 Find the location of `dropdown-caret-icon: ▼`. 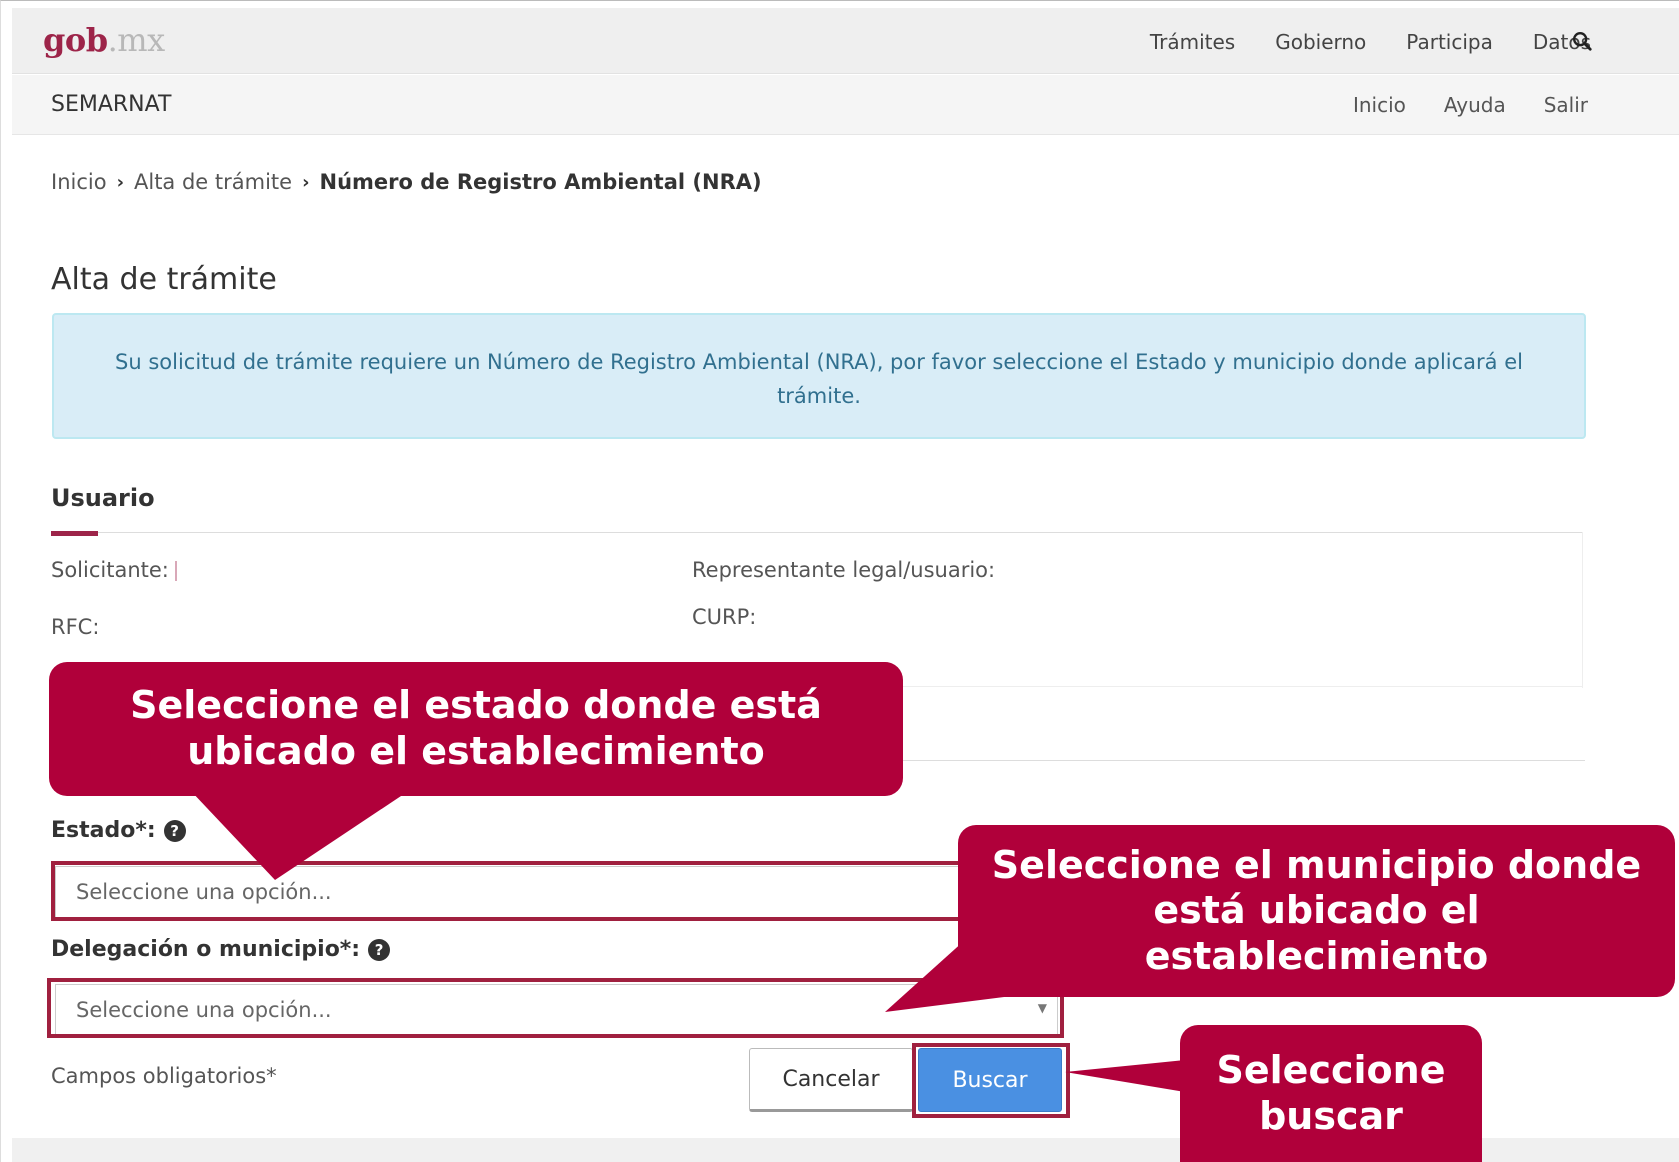

dropdown-caret-icon: ▼ is located at coordinates (1042, 1008).